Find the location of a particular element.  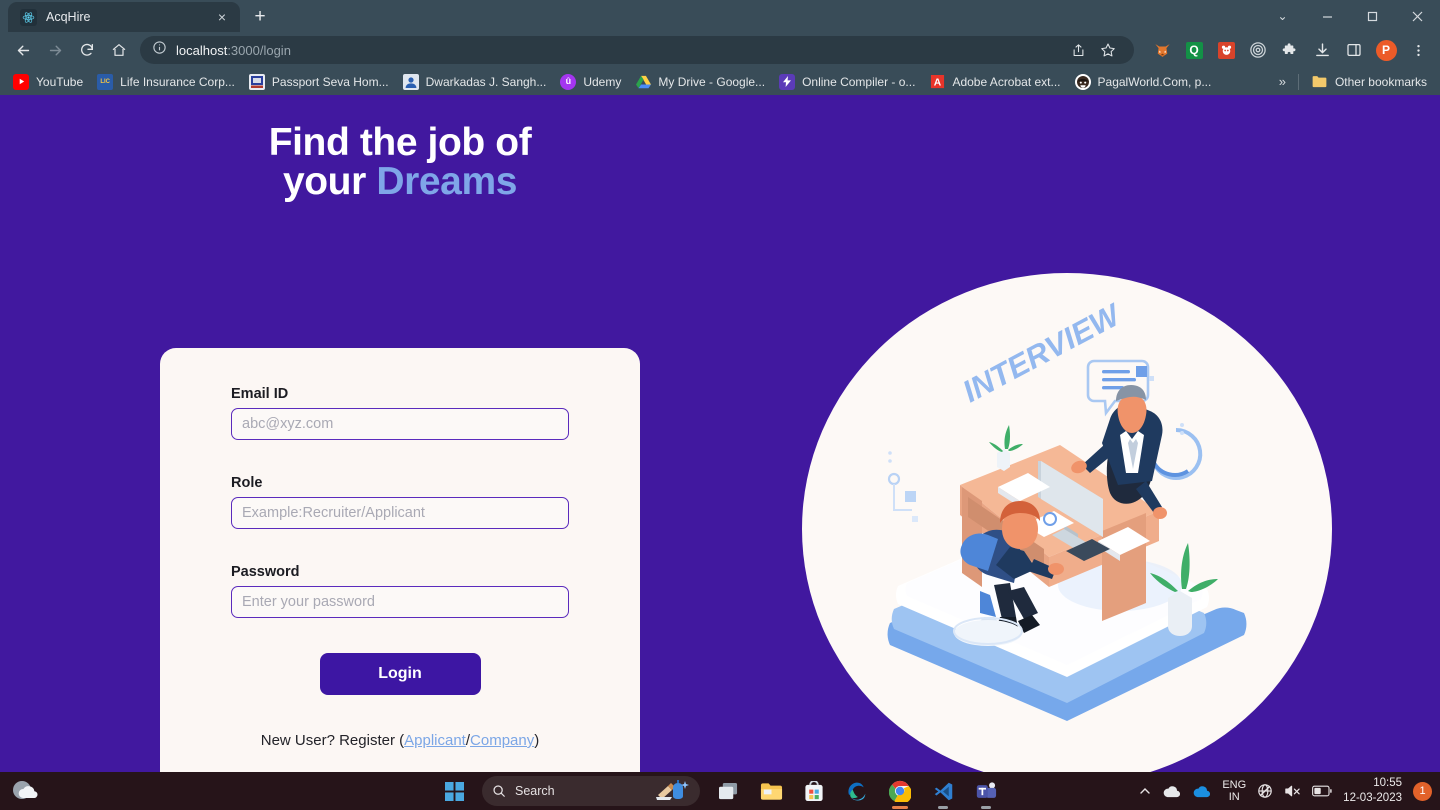

weather-widget is located at coordinates (24, 791).